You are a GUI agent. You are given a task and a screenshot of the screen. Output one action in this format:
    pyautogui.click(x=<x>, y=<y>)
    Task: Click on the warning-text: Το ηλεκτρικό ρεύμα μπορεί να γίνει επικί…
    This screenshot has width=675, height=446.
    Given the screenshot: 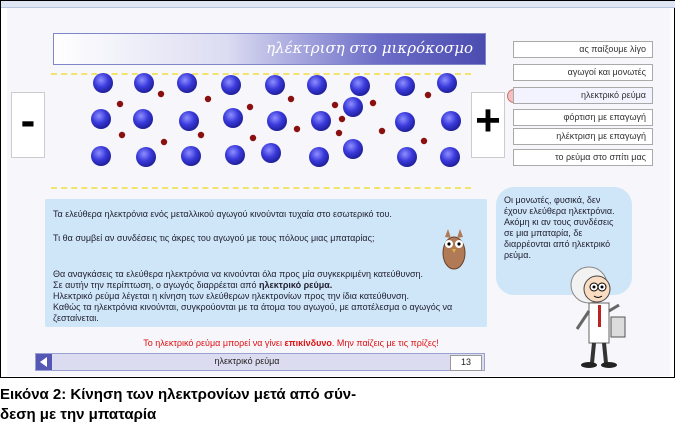 What is the action you would take?
    pyautogui.click(x=291, y=343)
    